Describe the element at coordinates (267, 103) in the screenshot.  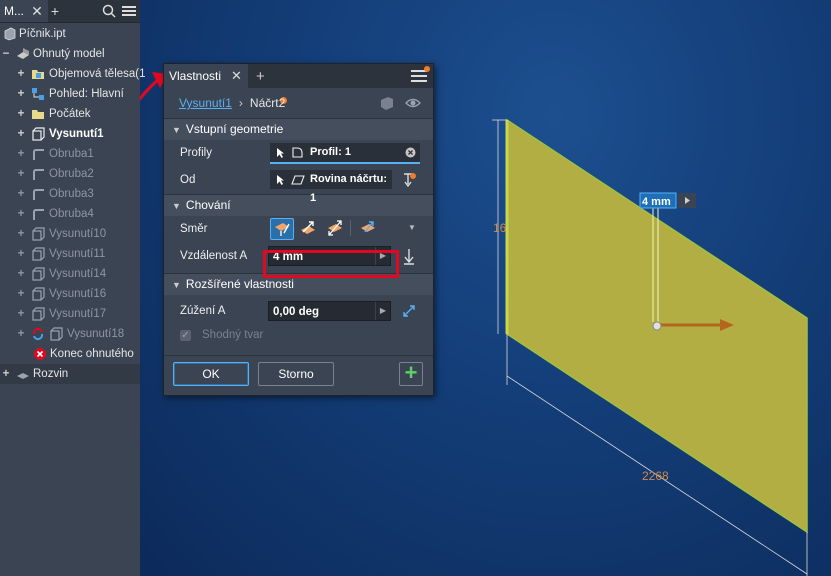
I see `breadcrumb-sketch: Náčrt2` at that location.